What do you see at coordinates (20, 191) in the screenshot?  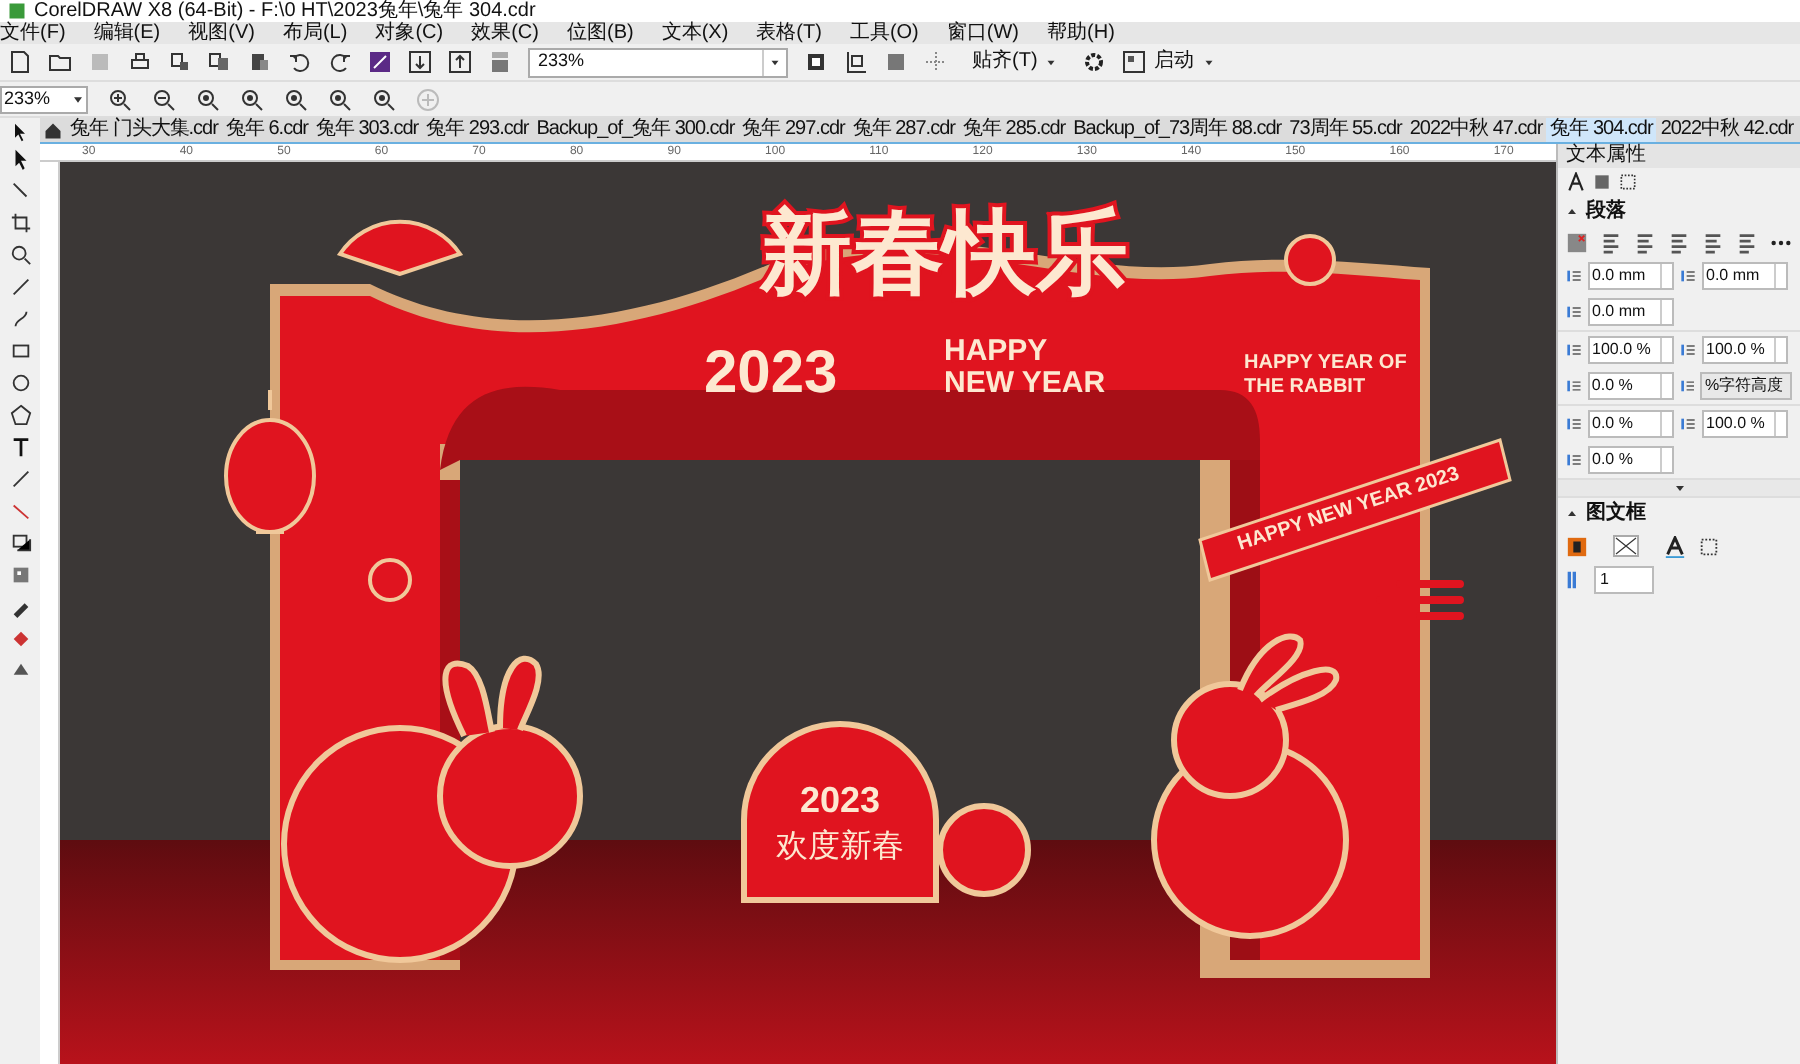 I see `shape-tool-icon` at bounding box center [20, 191].